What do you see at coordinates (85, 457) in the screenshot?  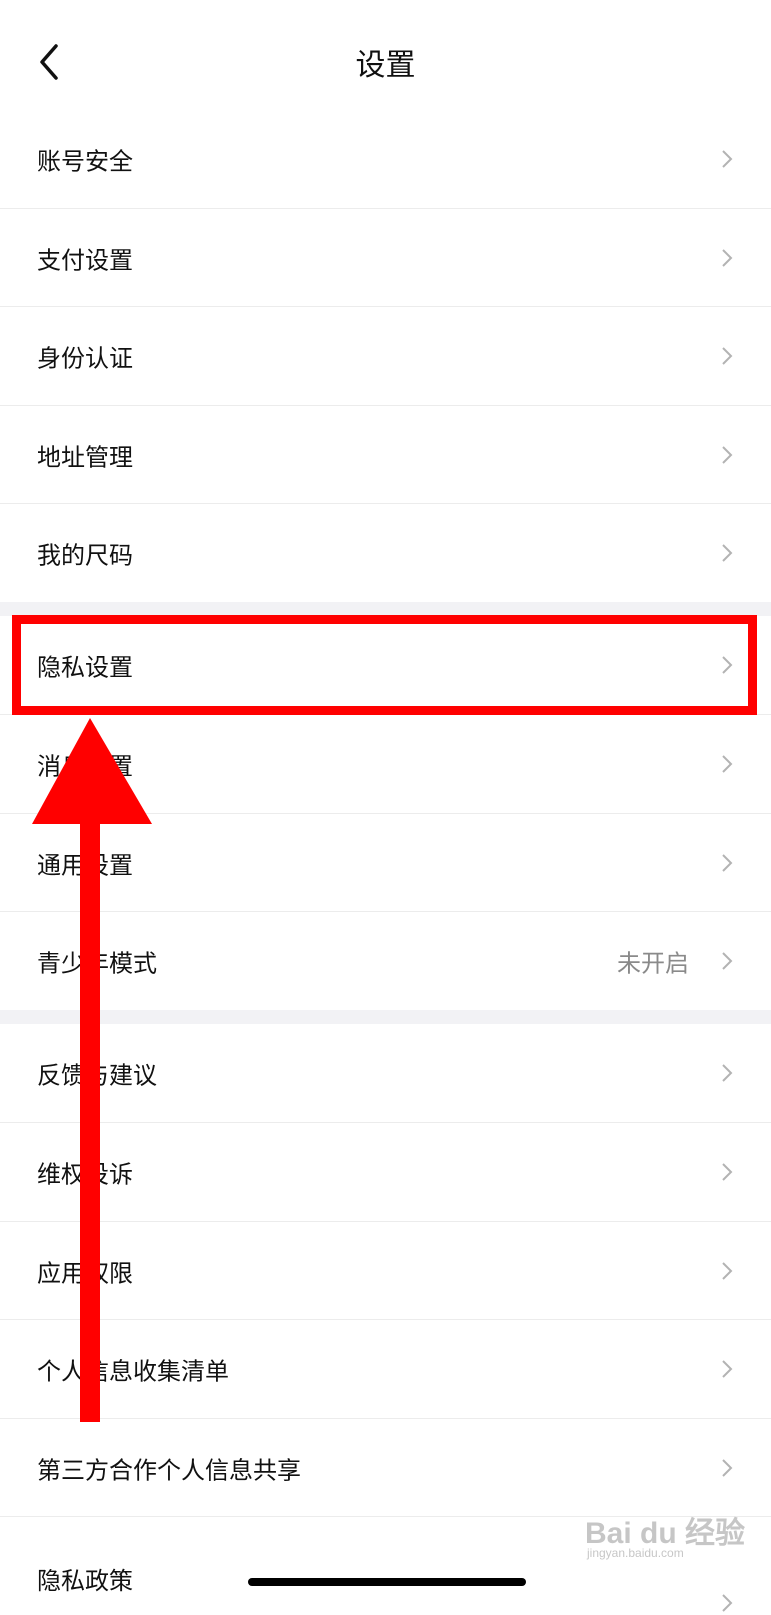 I see `settings-item-label: 地址管理` at bounding box center [85, 457].